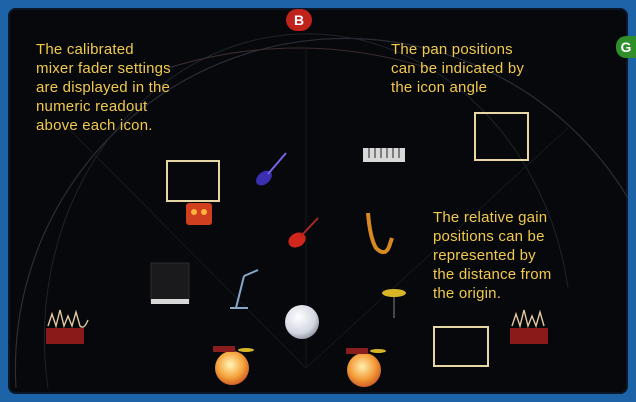 The height and width of the screenshot is (402, 636). What do you see at coordinates (384, 155) in the screenshot?
I see `synth-keyboard-icon` at bounding box center [384, 155].